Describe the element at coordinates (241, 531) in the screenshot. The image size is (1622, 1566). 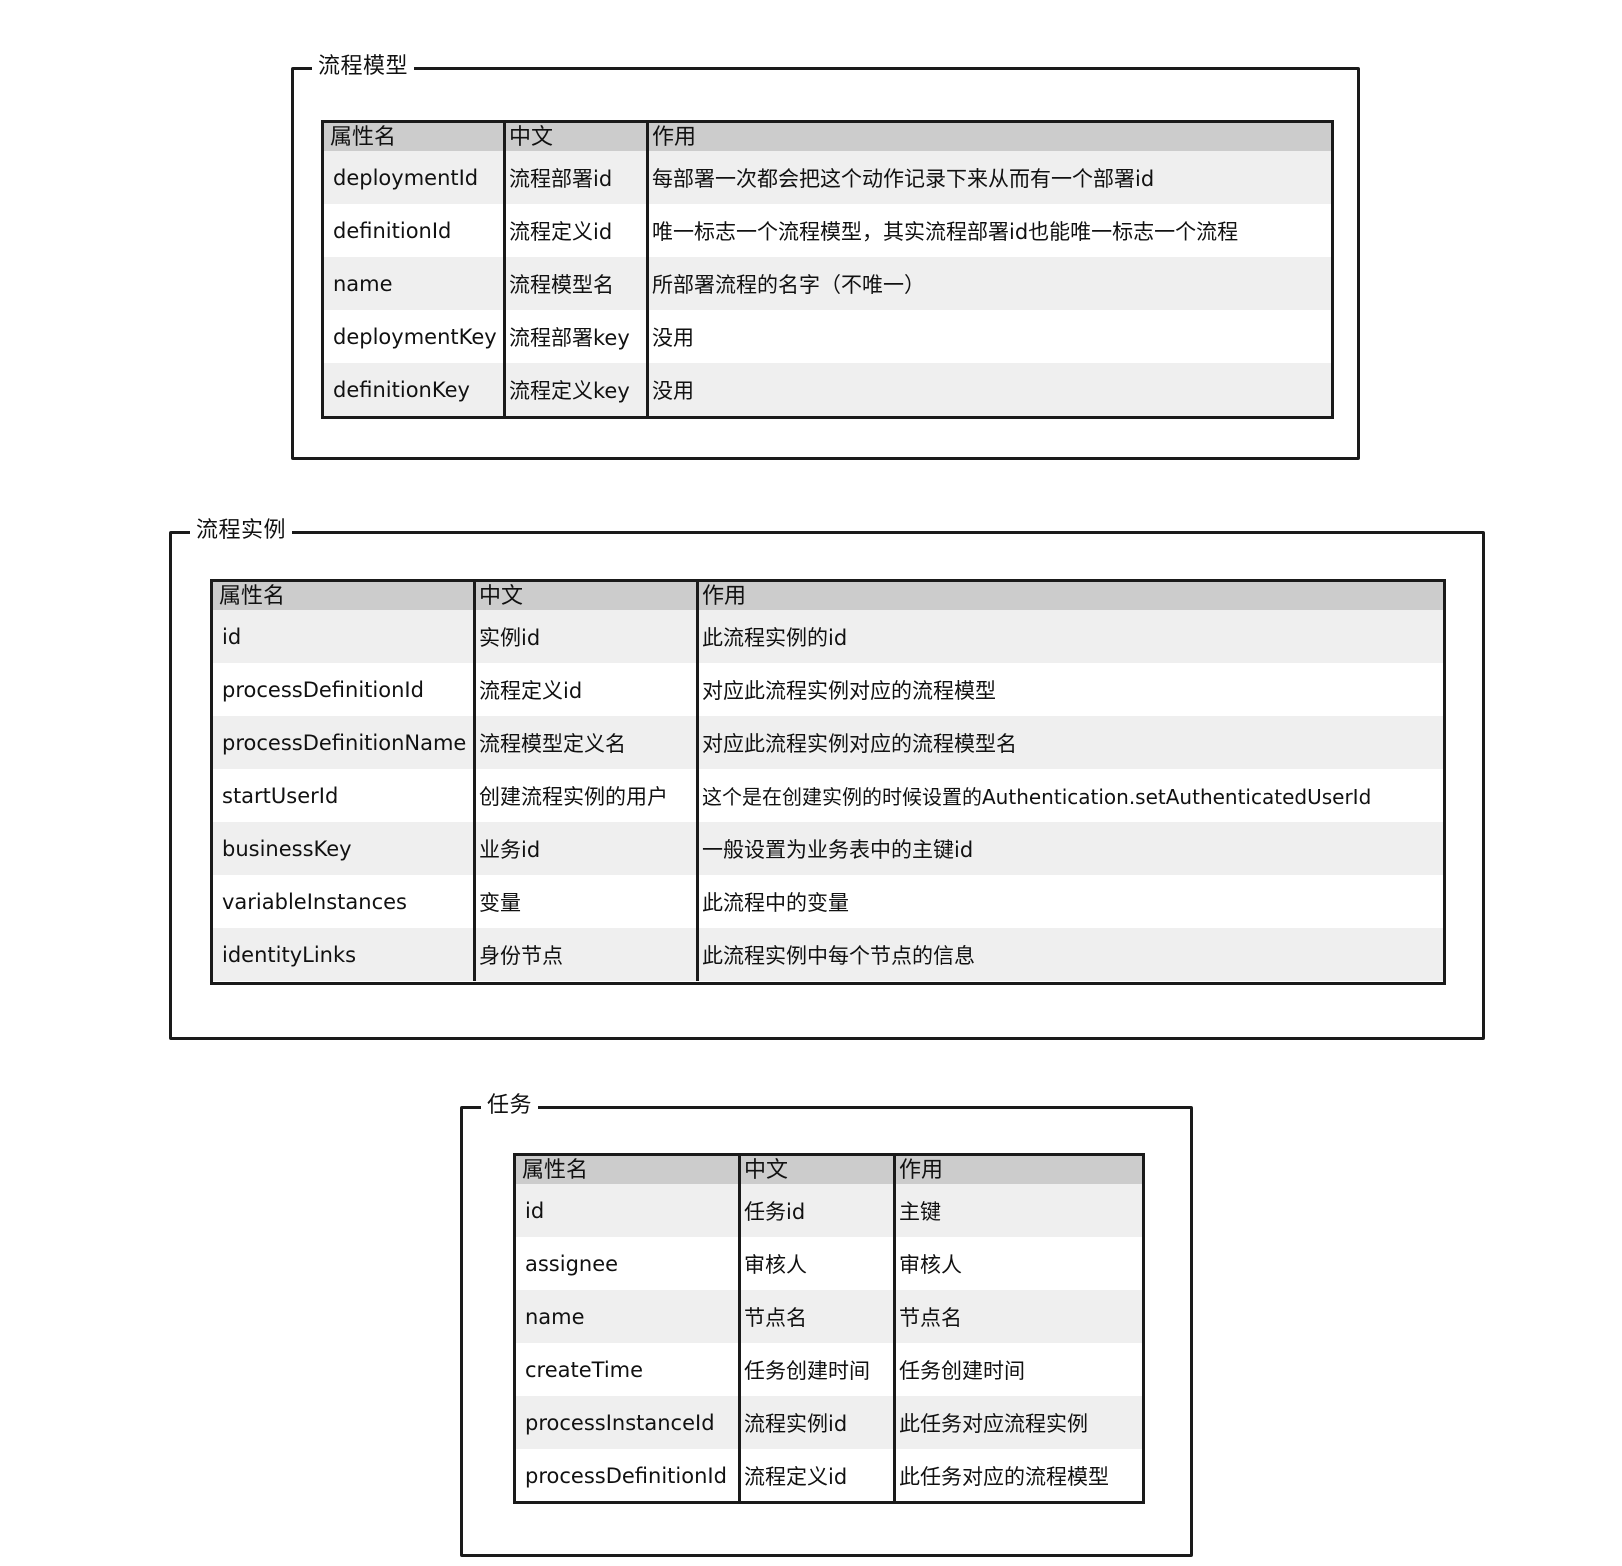
I see `group-title: 流程实例` at that location.